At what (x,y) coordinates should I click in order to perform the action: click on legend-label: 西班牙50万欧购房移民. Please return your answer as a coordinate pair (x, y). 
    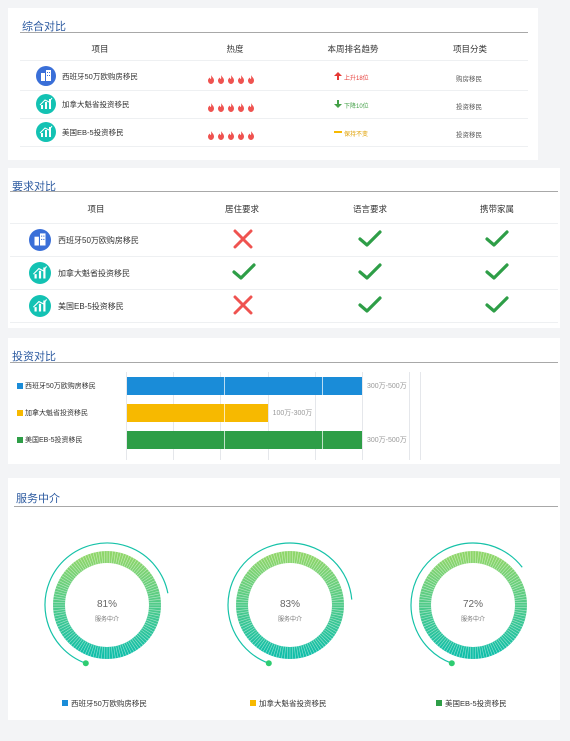
    Looking at the image, I should click on (109, 703).